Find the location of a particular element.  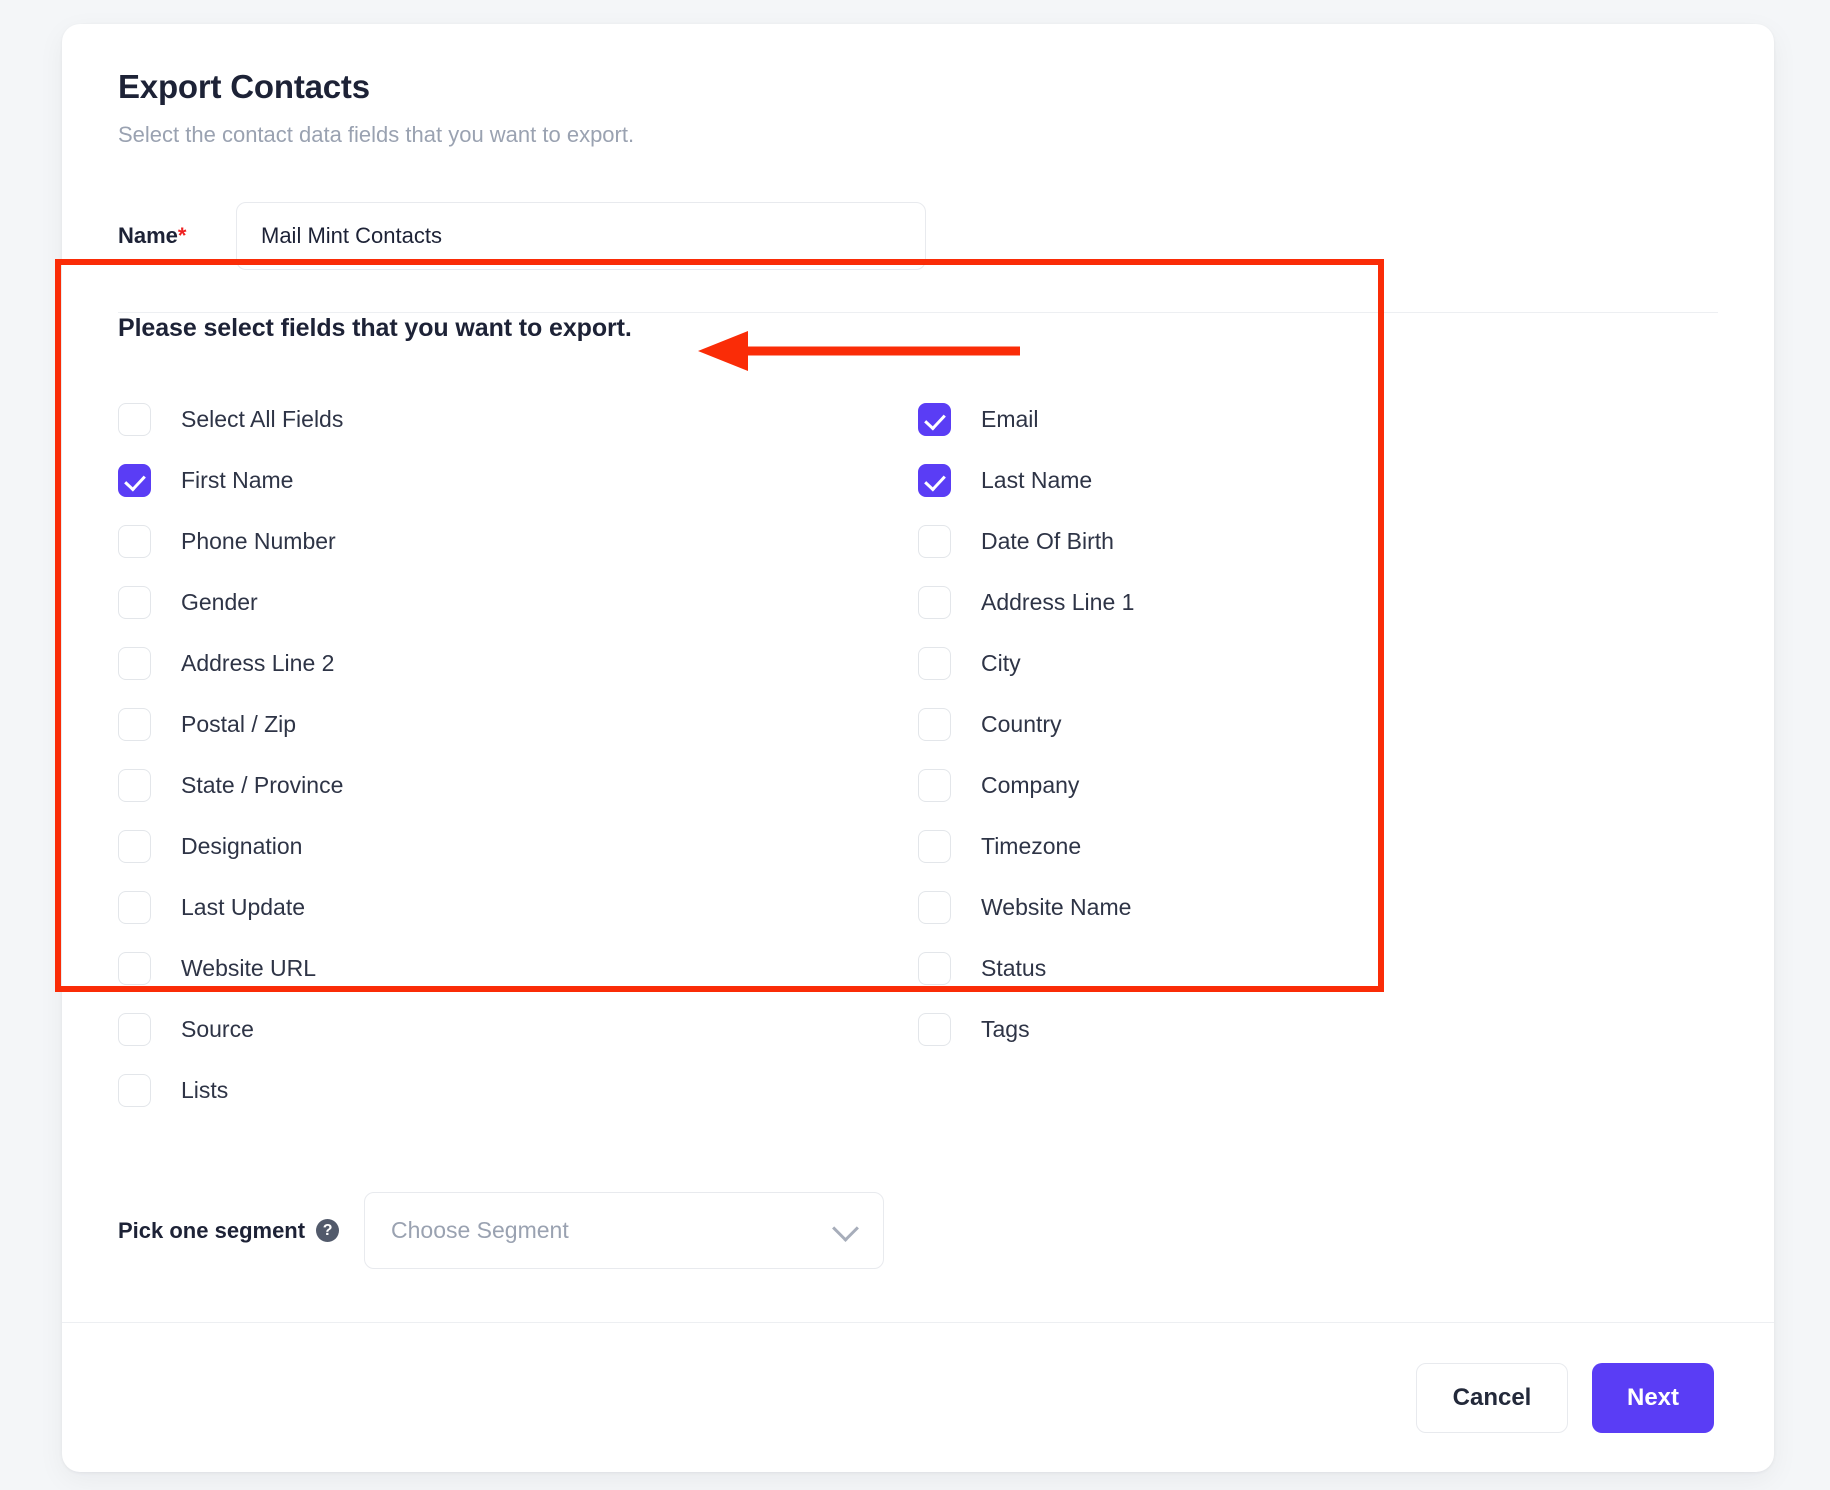

field-checkbox-row: Date Of Birth is located at coordinates (1318, 541).